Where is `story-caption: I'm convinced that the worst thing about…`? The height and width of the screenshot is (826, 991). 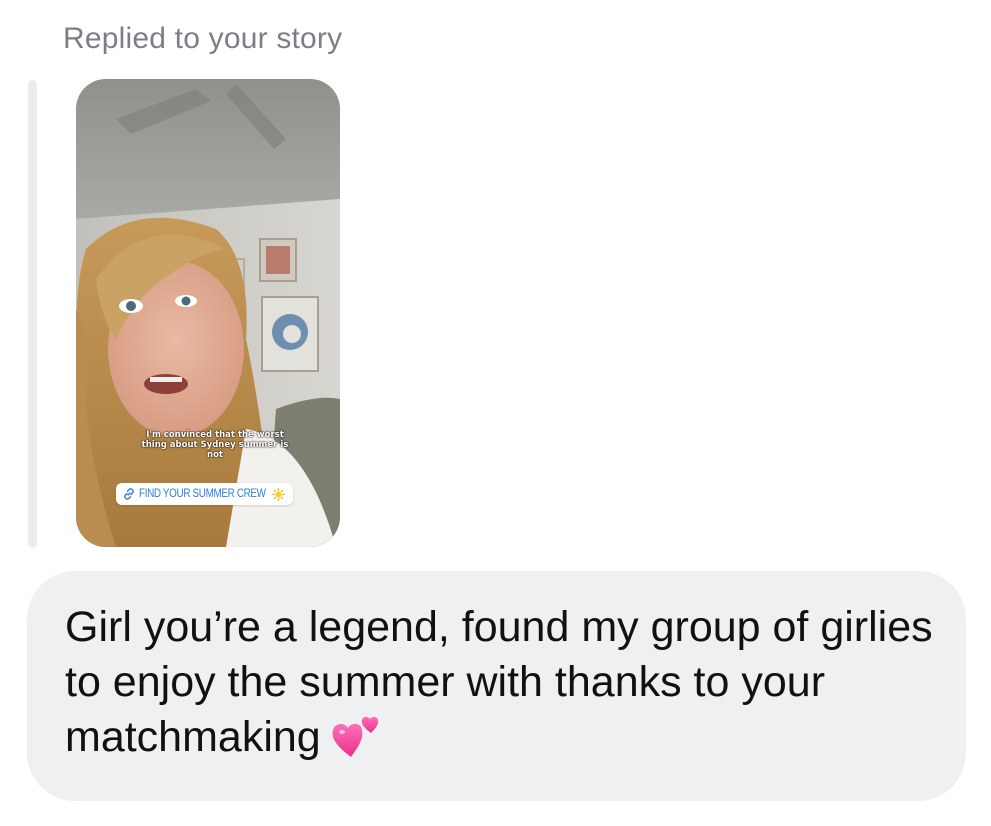
story-caption: I'm convinced that the worst thing about… is located at coordinates (215, 445).